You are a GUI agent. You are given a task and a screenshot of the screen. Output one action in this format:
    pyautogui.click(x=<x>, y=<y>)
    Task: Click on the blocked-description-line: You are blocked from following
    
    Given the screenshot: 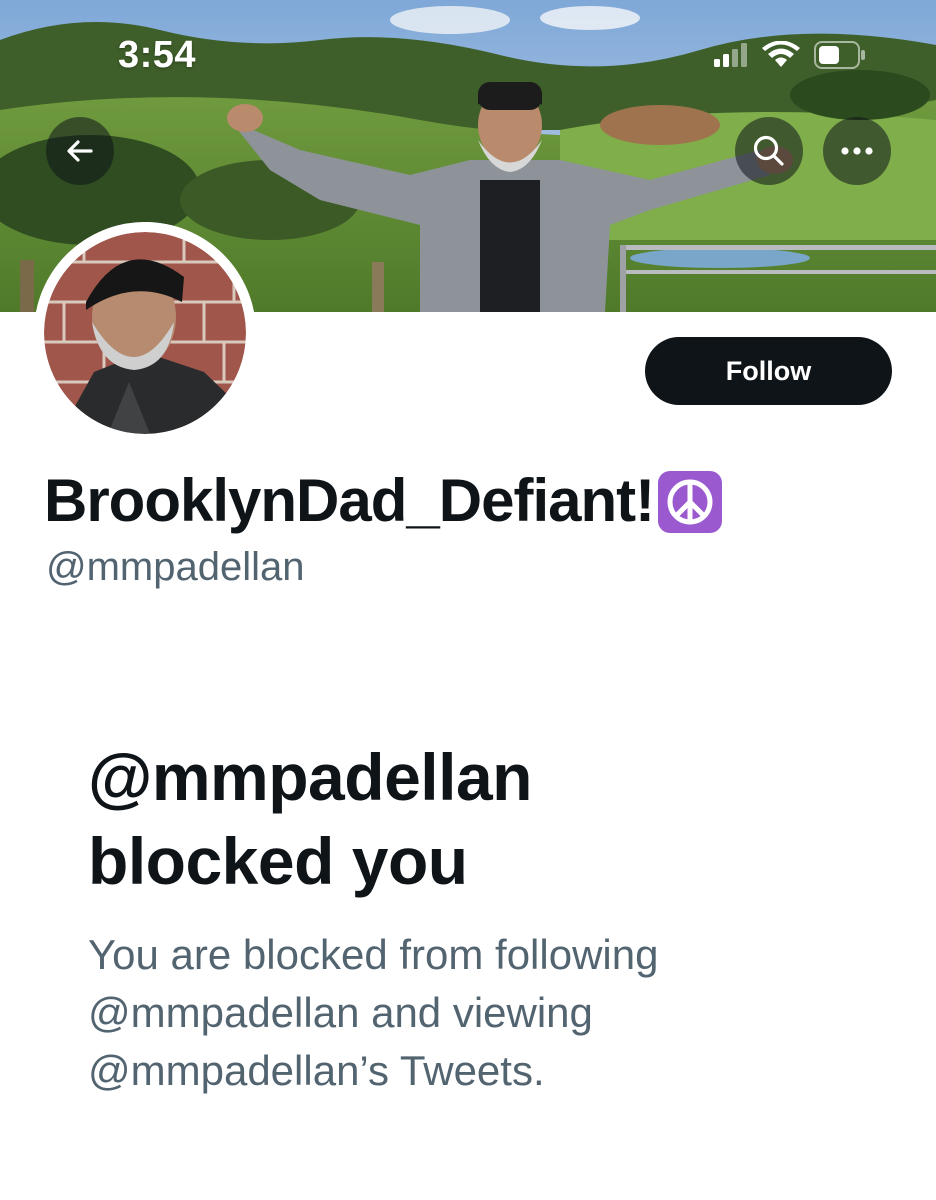 What is the action you would take?
    pyautogui.click(x=373, y=954)
    